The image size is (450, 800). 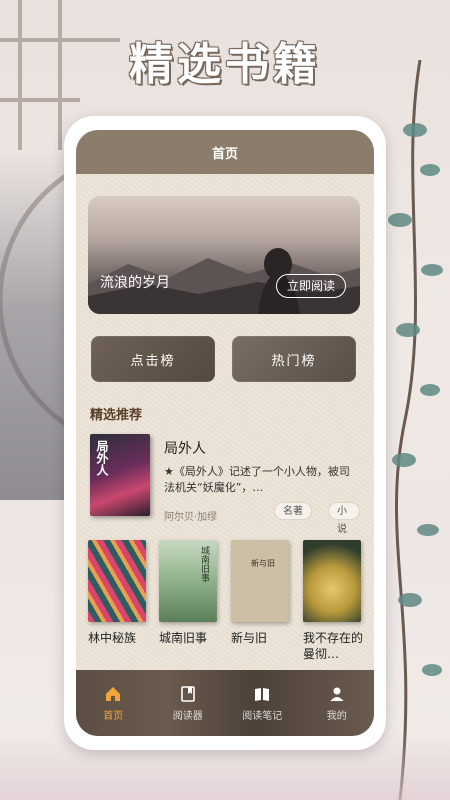 What do you see at coordinates (260, 581) in the screenshot?
I see `book-cover: 新与旧` at bounding box center [260, 581].